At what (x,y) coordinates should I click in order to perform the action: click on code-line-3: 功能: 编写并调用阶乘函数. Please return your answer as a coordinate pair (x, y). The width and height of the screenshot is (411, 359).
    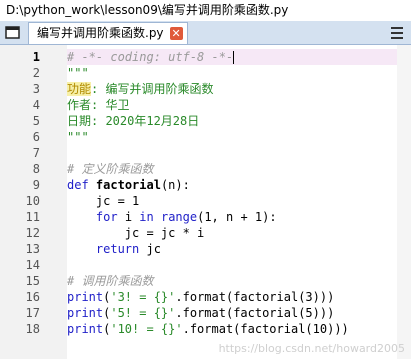
    Looking at the image, I should click on (140, 89).